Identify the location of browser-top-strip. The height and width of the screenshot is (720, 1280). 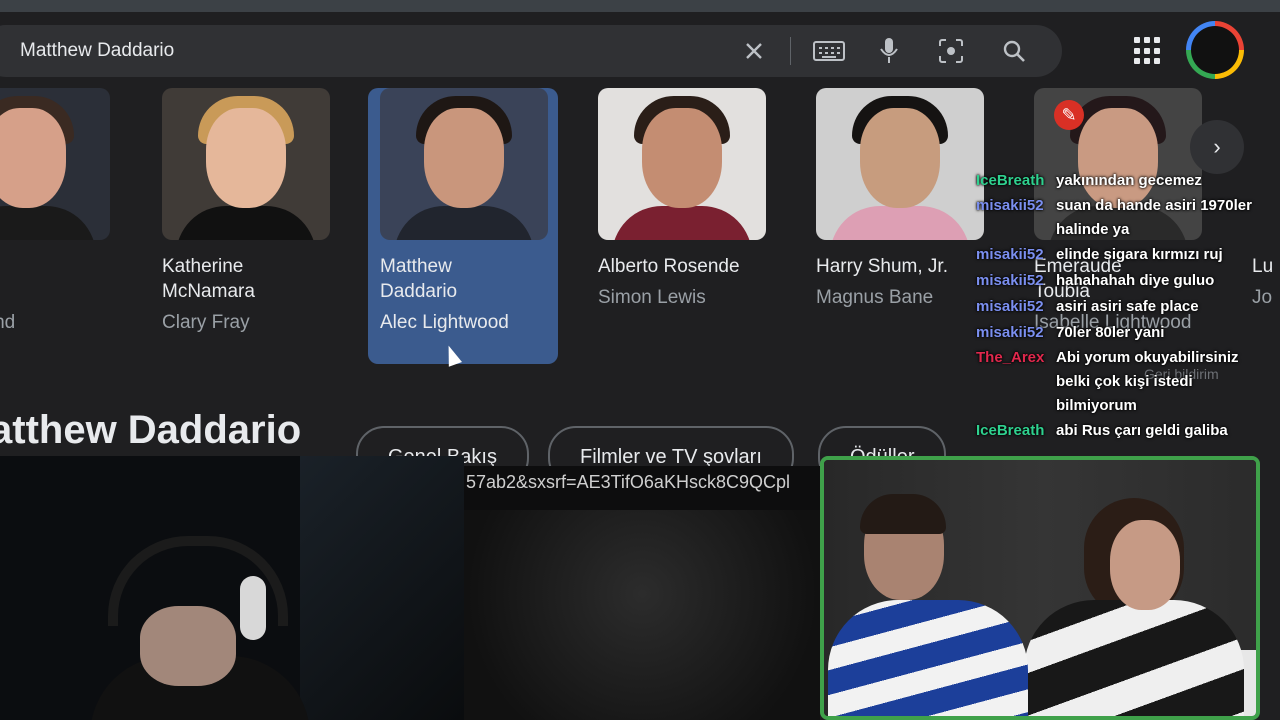
(640, 6).